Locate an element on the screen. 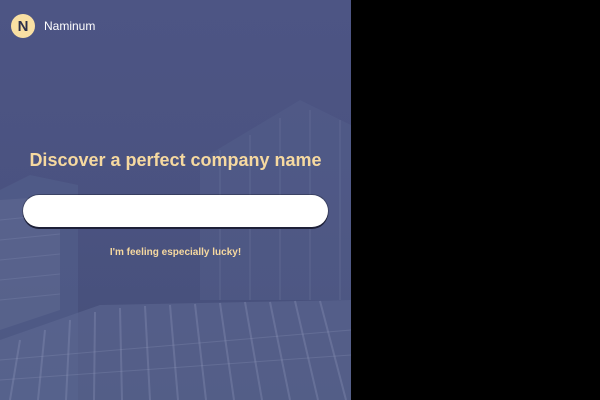 The width and height of the screenshot is (600, 400). page-title: Discover a perfect company name is located at coordinates (175, 160).